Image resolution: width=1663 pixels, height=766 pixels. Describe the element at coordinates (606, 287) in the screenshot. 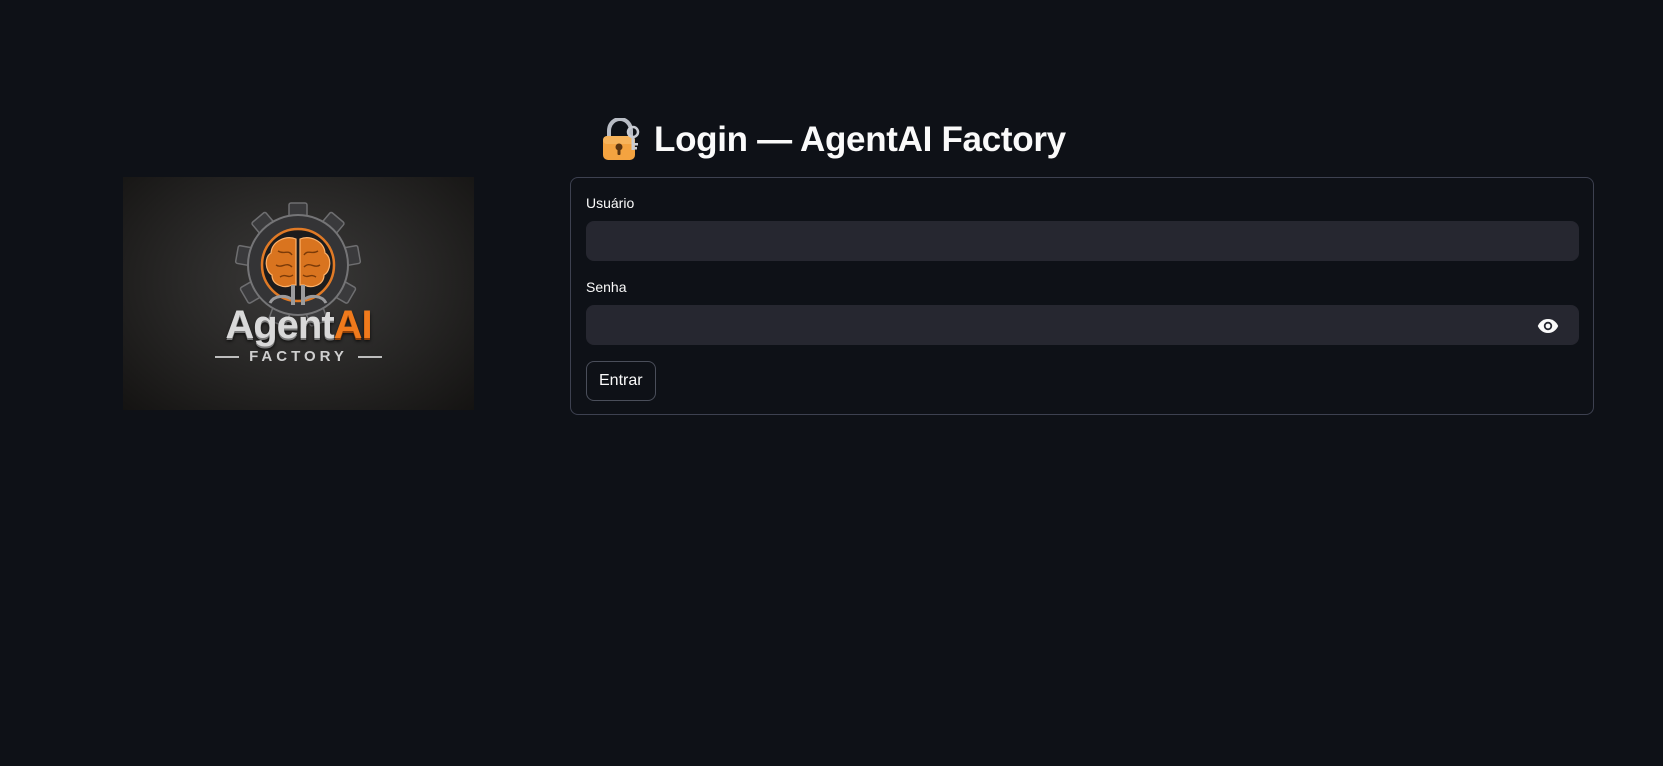

I see `password-label: Senha` at that location.